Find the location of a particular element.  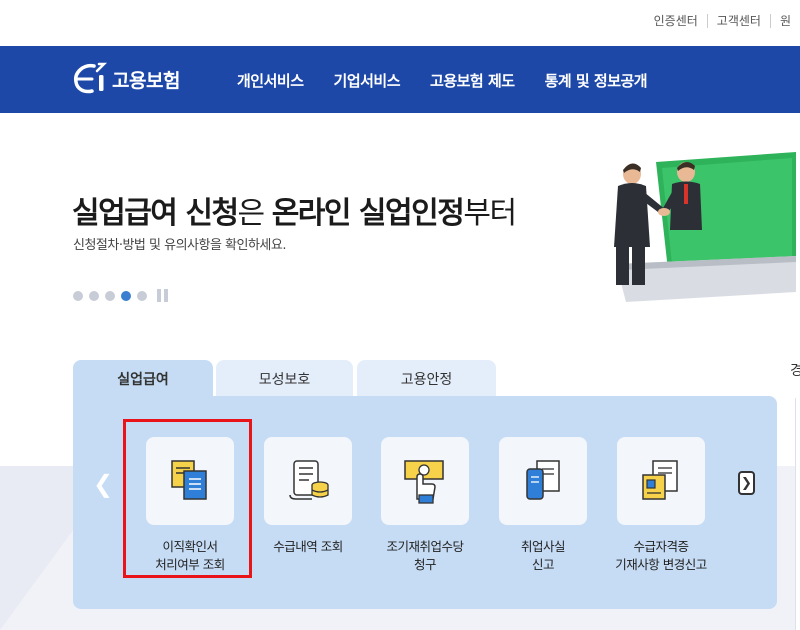

utility-link-cert: 인증센터 is located at coordinates (676, 21).